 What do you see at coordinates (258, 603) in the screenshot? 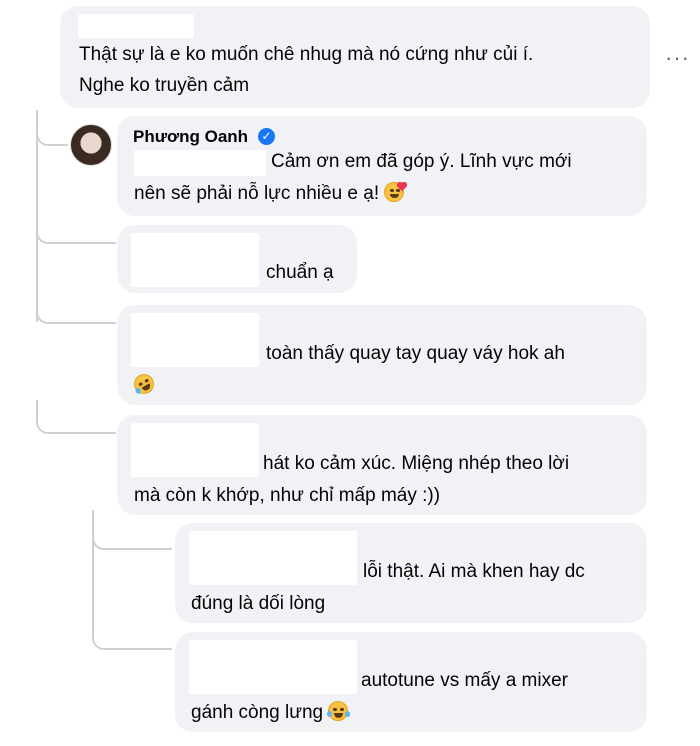
I see `comment-text: đúng là dối lòng` at bounding box center [258, 603].